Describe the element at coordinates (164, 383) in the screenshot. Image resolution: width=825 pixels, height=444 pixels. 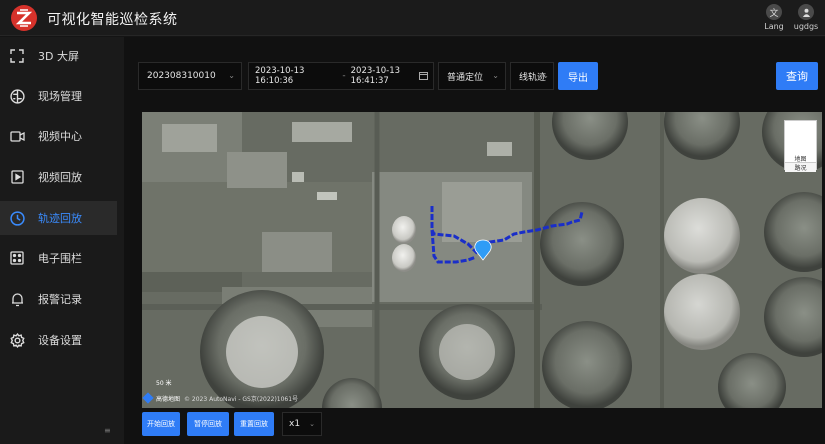
I see `map-scale: 50 米` at that location.